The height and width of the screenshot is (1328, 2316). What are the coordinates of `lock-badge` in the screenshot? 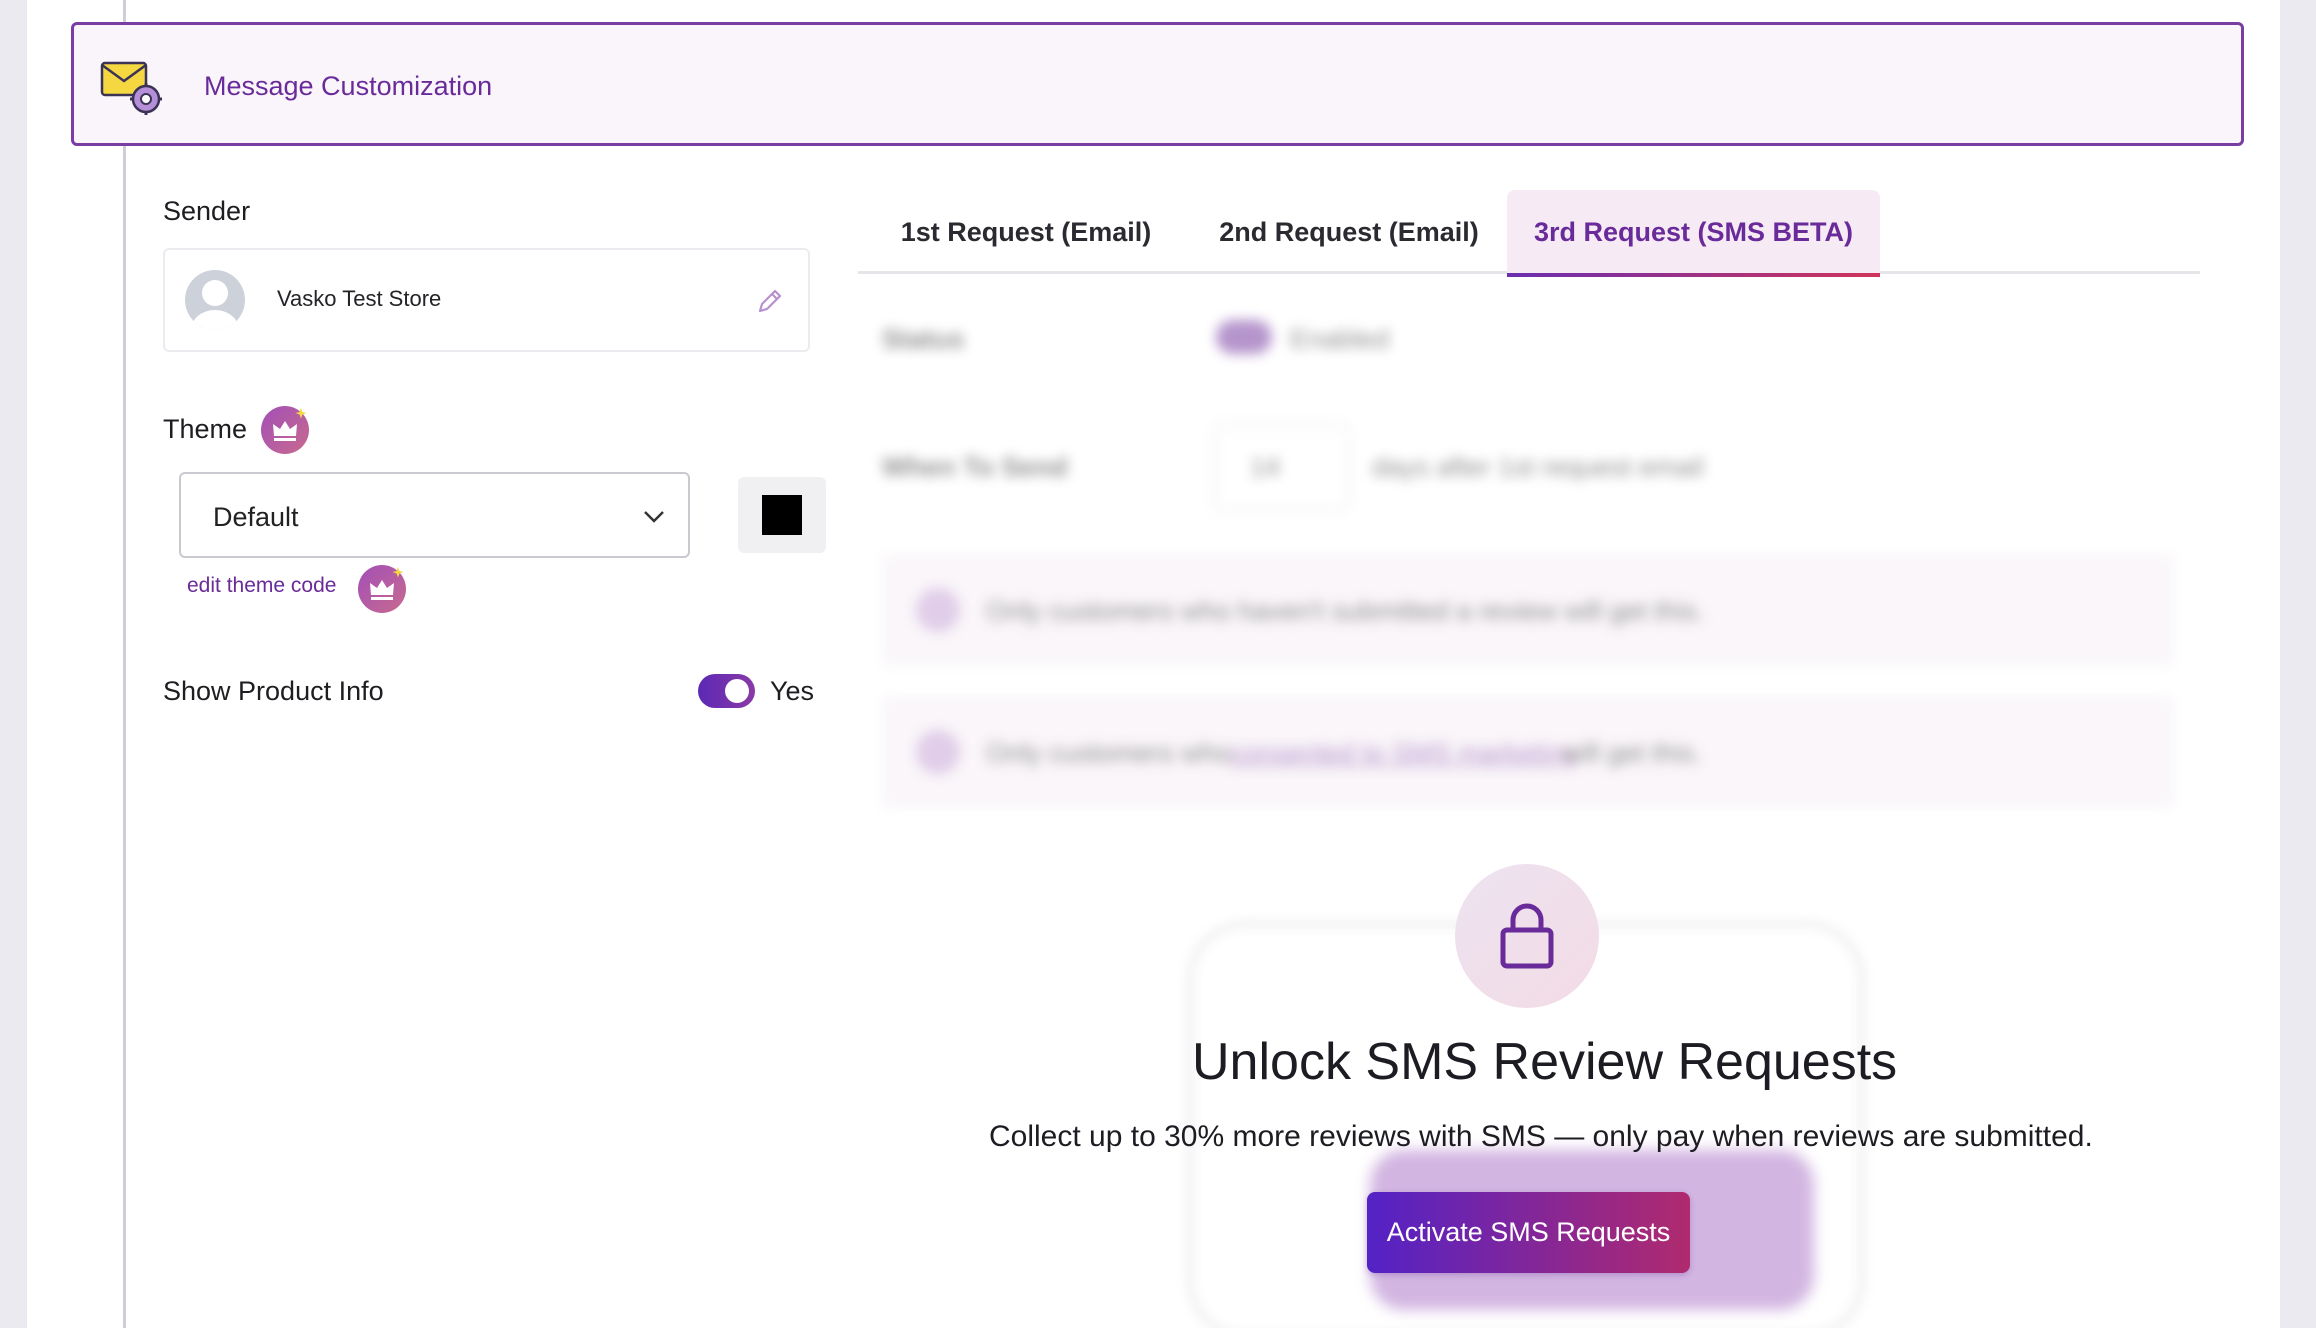 It's located at (1527, 936).